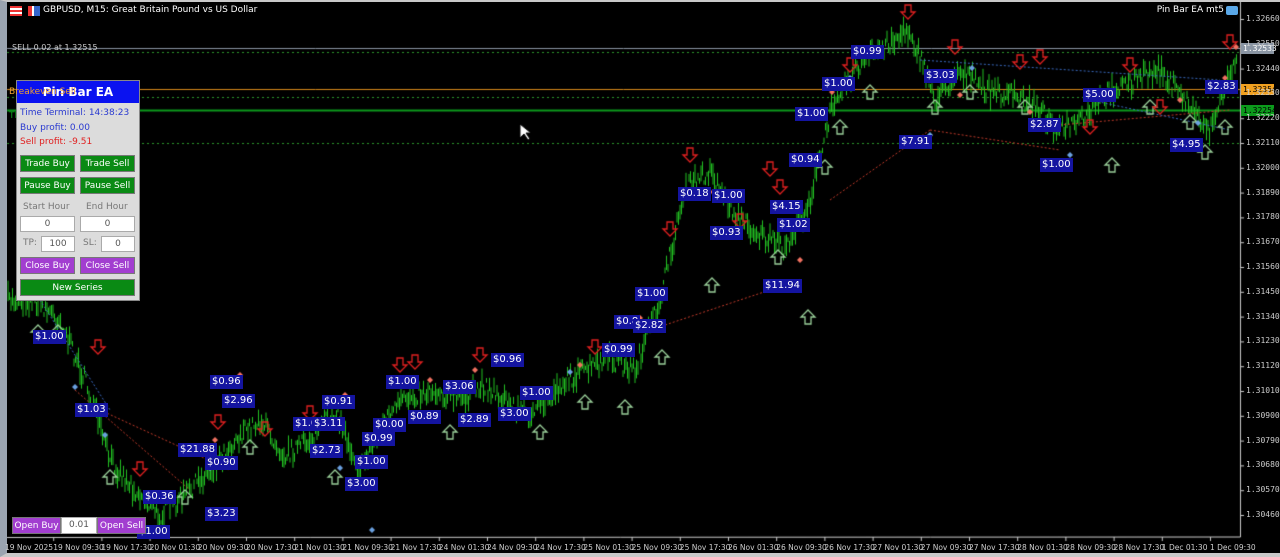 The height and width of the screenshot is (557, 1280). I want to click on profit-label: $2.73, so click(326, 451).